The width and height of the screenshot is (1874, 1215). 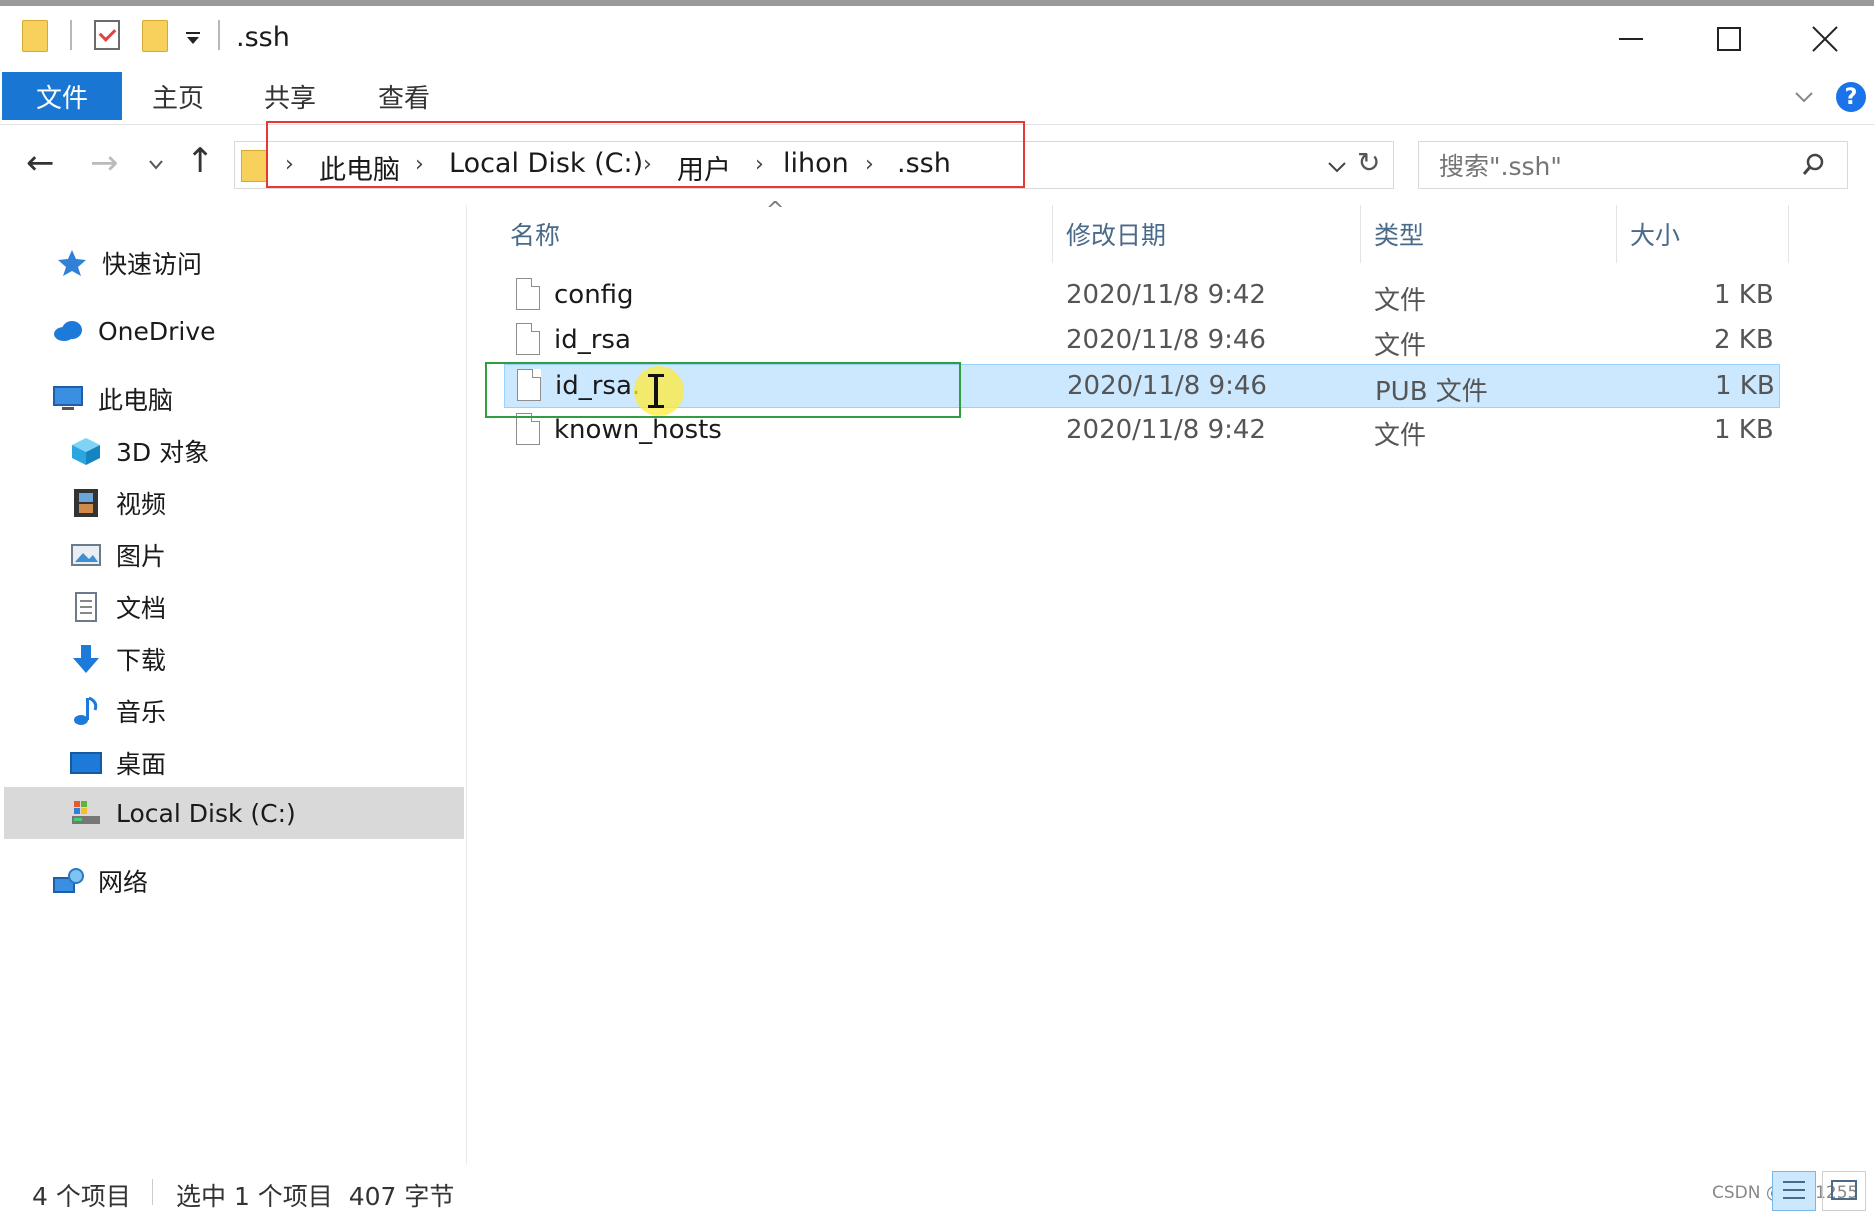 I want to click on computer-icon, so click(x=68, y=398).